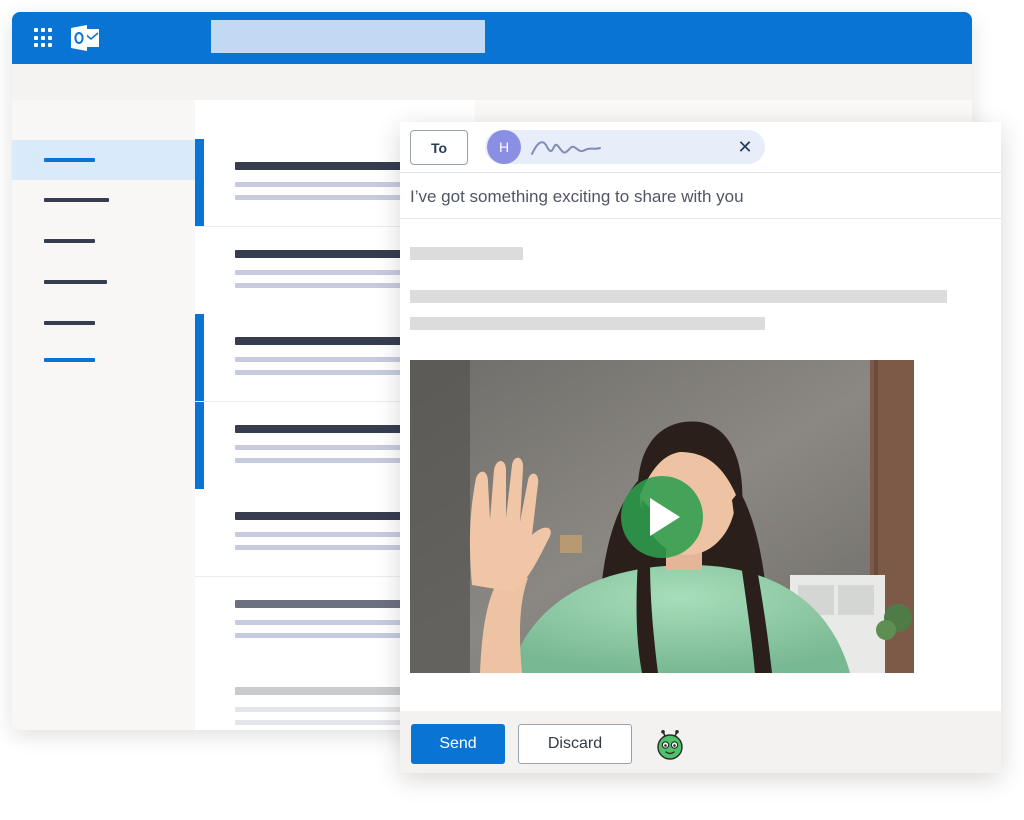 The image size is (1024, 820). I want to click on send-button: Send, so click(458, 744).